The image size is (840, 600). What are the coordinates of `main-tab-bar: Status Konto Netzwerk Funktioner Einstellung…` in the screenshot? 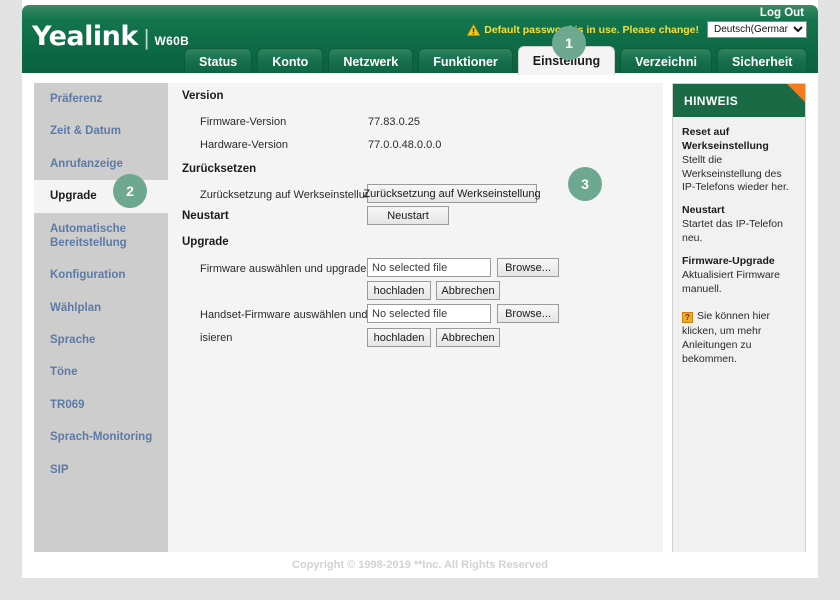 It's located at (496, 60).